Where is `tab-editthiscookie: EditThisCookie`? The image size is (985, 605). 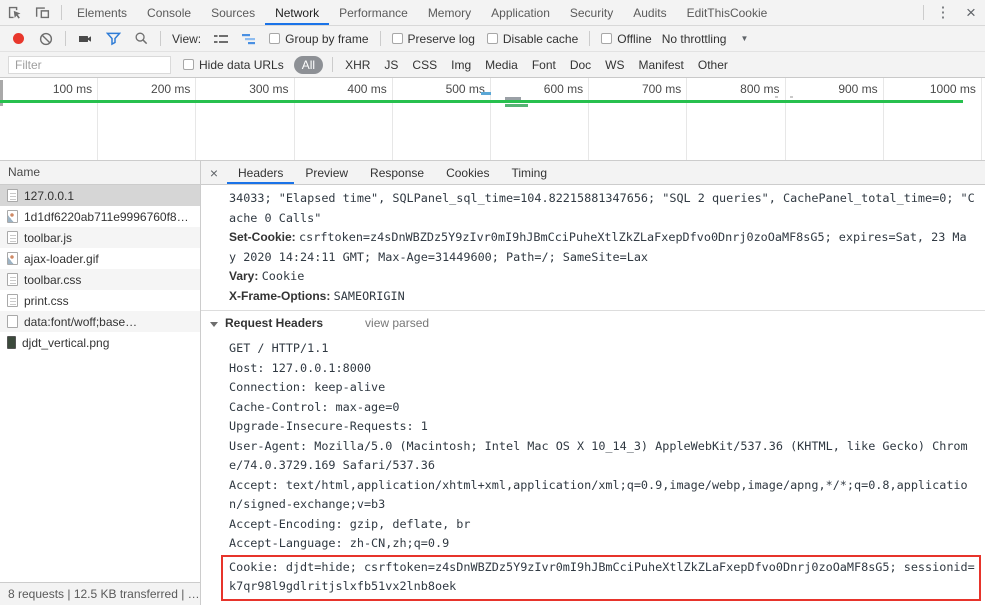 tab-editthiscookie: EditThisCookie is located at coordinates (727, 12).